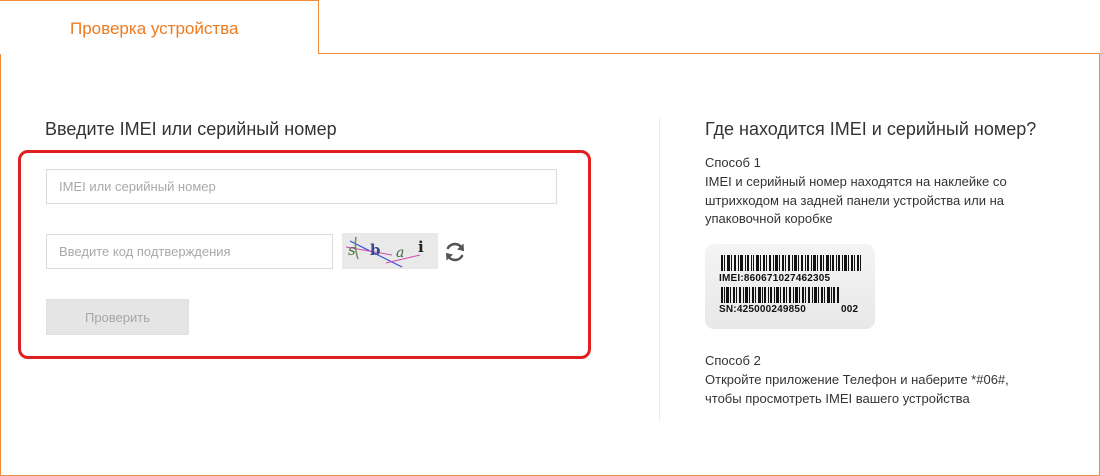 The width and height of the screenshot is (1100, 476). Describe the element at coordinates (733, 360) in the screenshot. I see `method-2-label: Способ 2` at that location.